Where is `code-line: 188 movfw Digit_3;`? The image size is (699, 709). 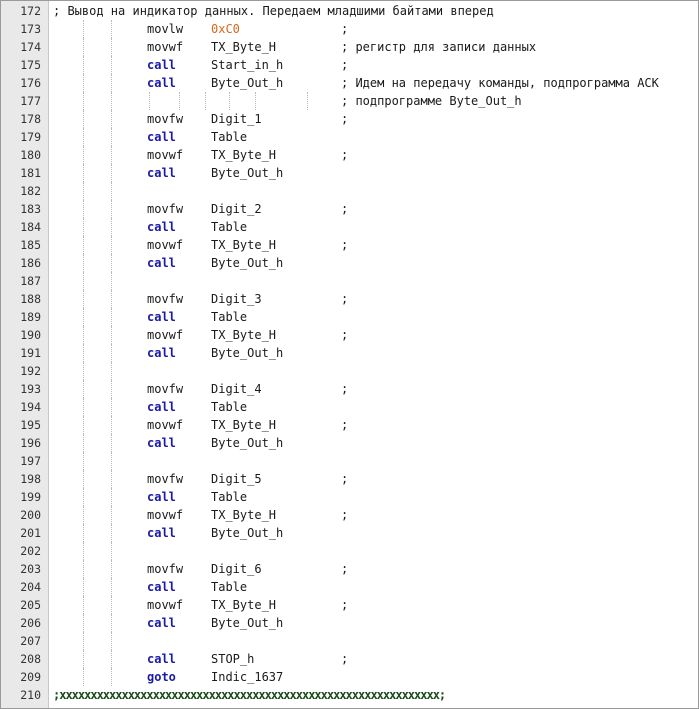 code-line: 188 movfw Digit_3; is located at coordinates (349, 299).